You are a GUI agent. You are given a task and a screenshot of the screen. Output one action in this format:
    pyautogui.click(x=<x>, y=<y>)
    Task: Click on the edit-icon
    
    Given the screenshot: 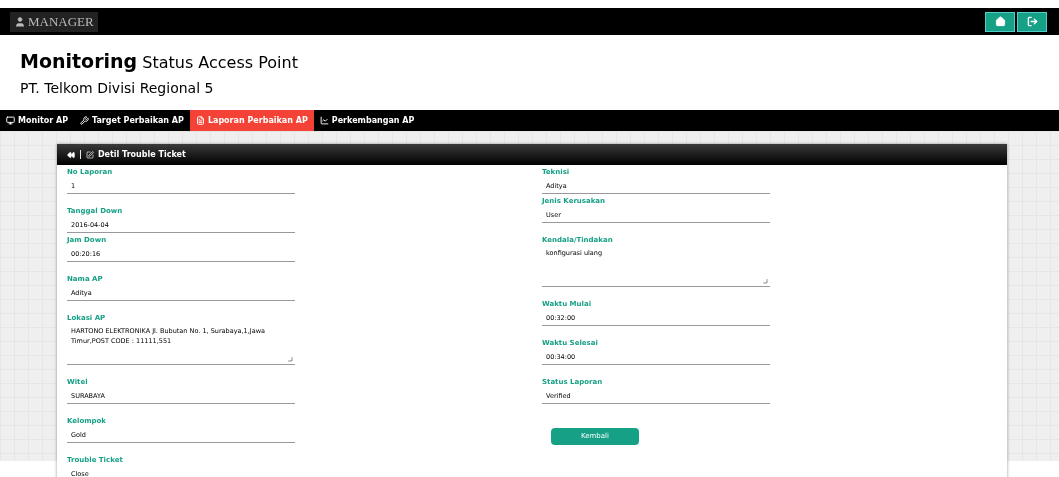 What is the action you would take?
    pyautogui.click(x=89, y=154)
    